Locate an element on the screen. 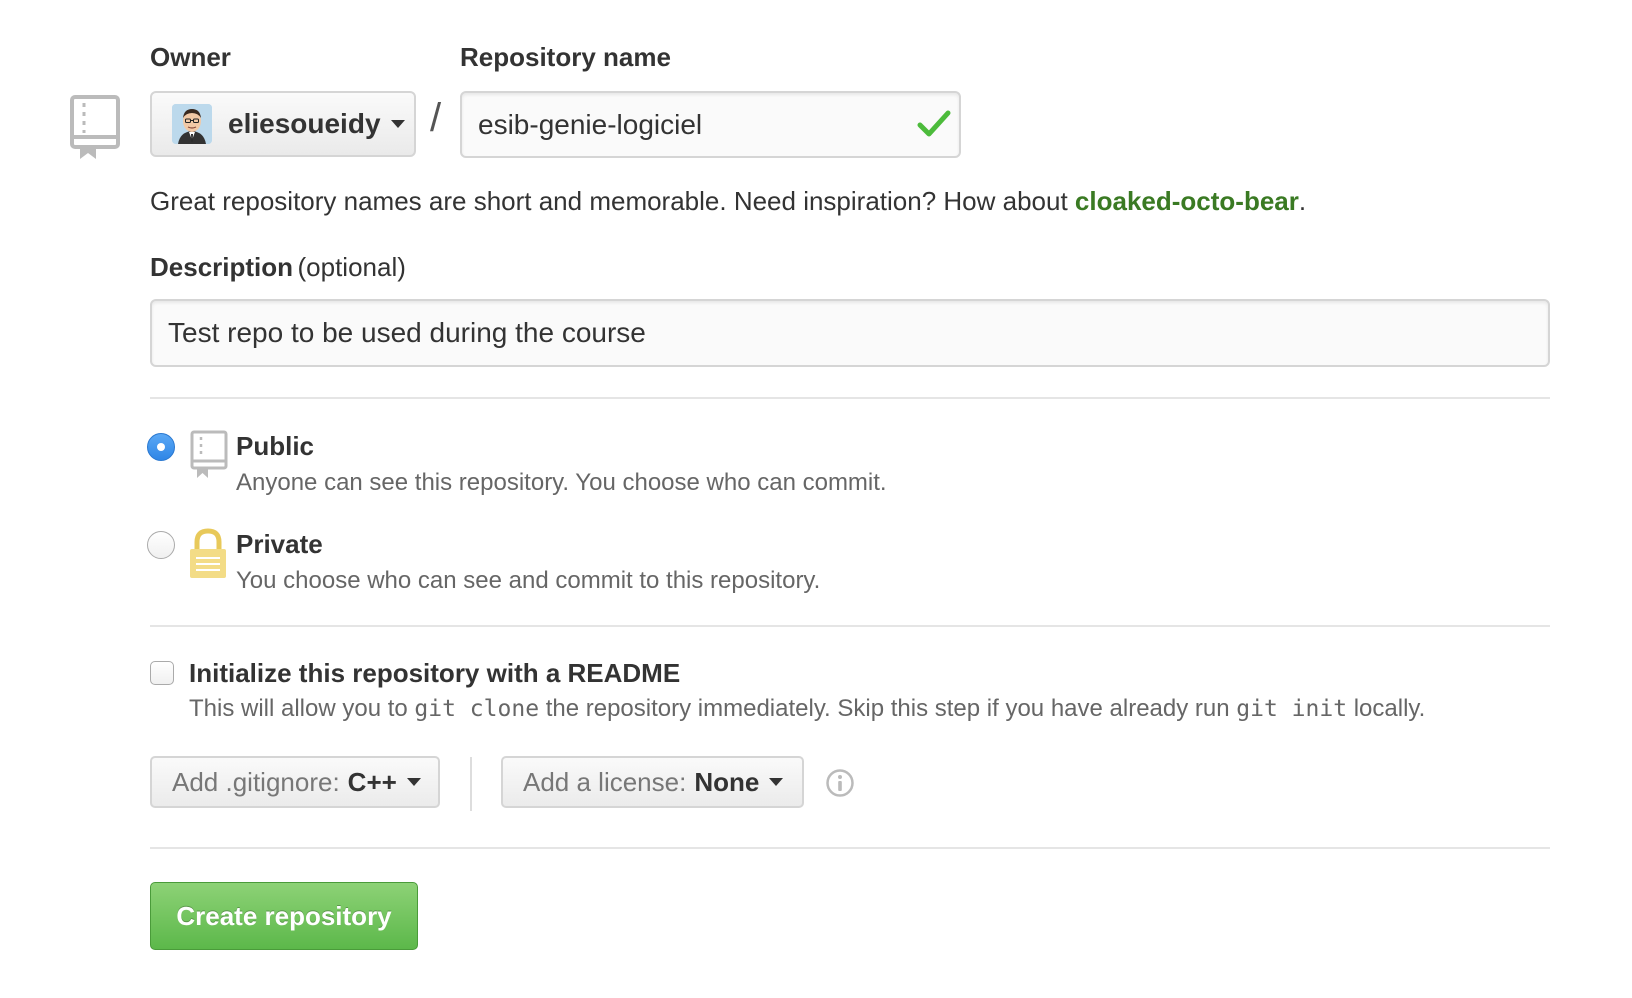 This screenshot has width=1632, height=998. description-input is located at coordinates (850, 333).